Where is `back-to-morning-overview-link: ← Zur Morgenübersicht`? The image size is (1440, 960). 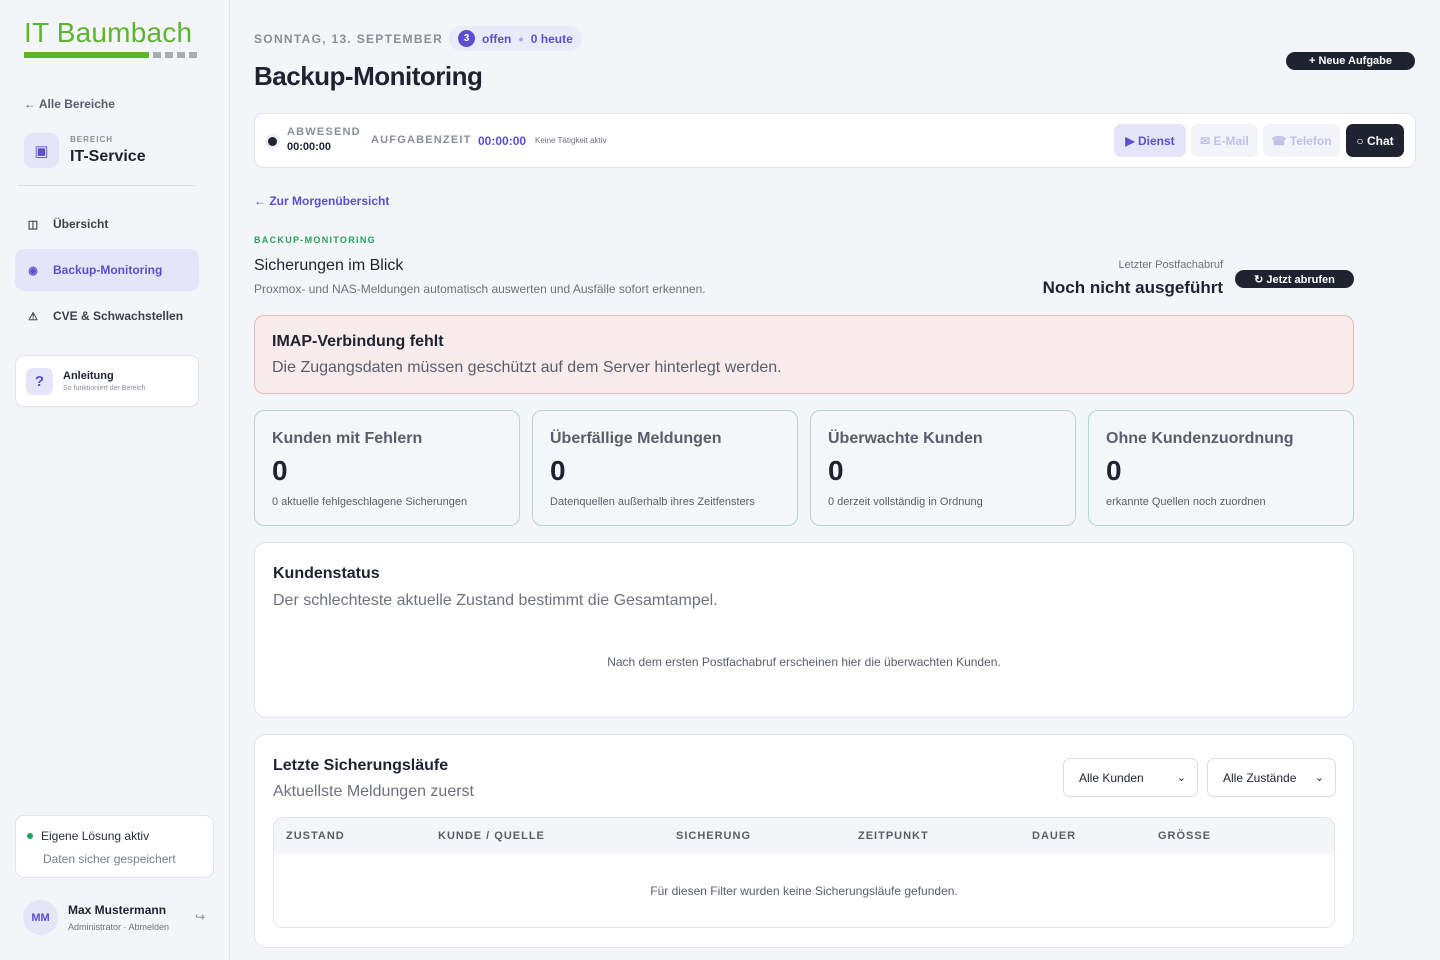 back-to-morning-overview-link: ← Zur Morgenübersicht is located at coordinates (321, 201).